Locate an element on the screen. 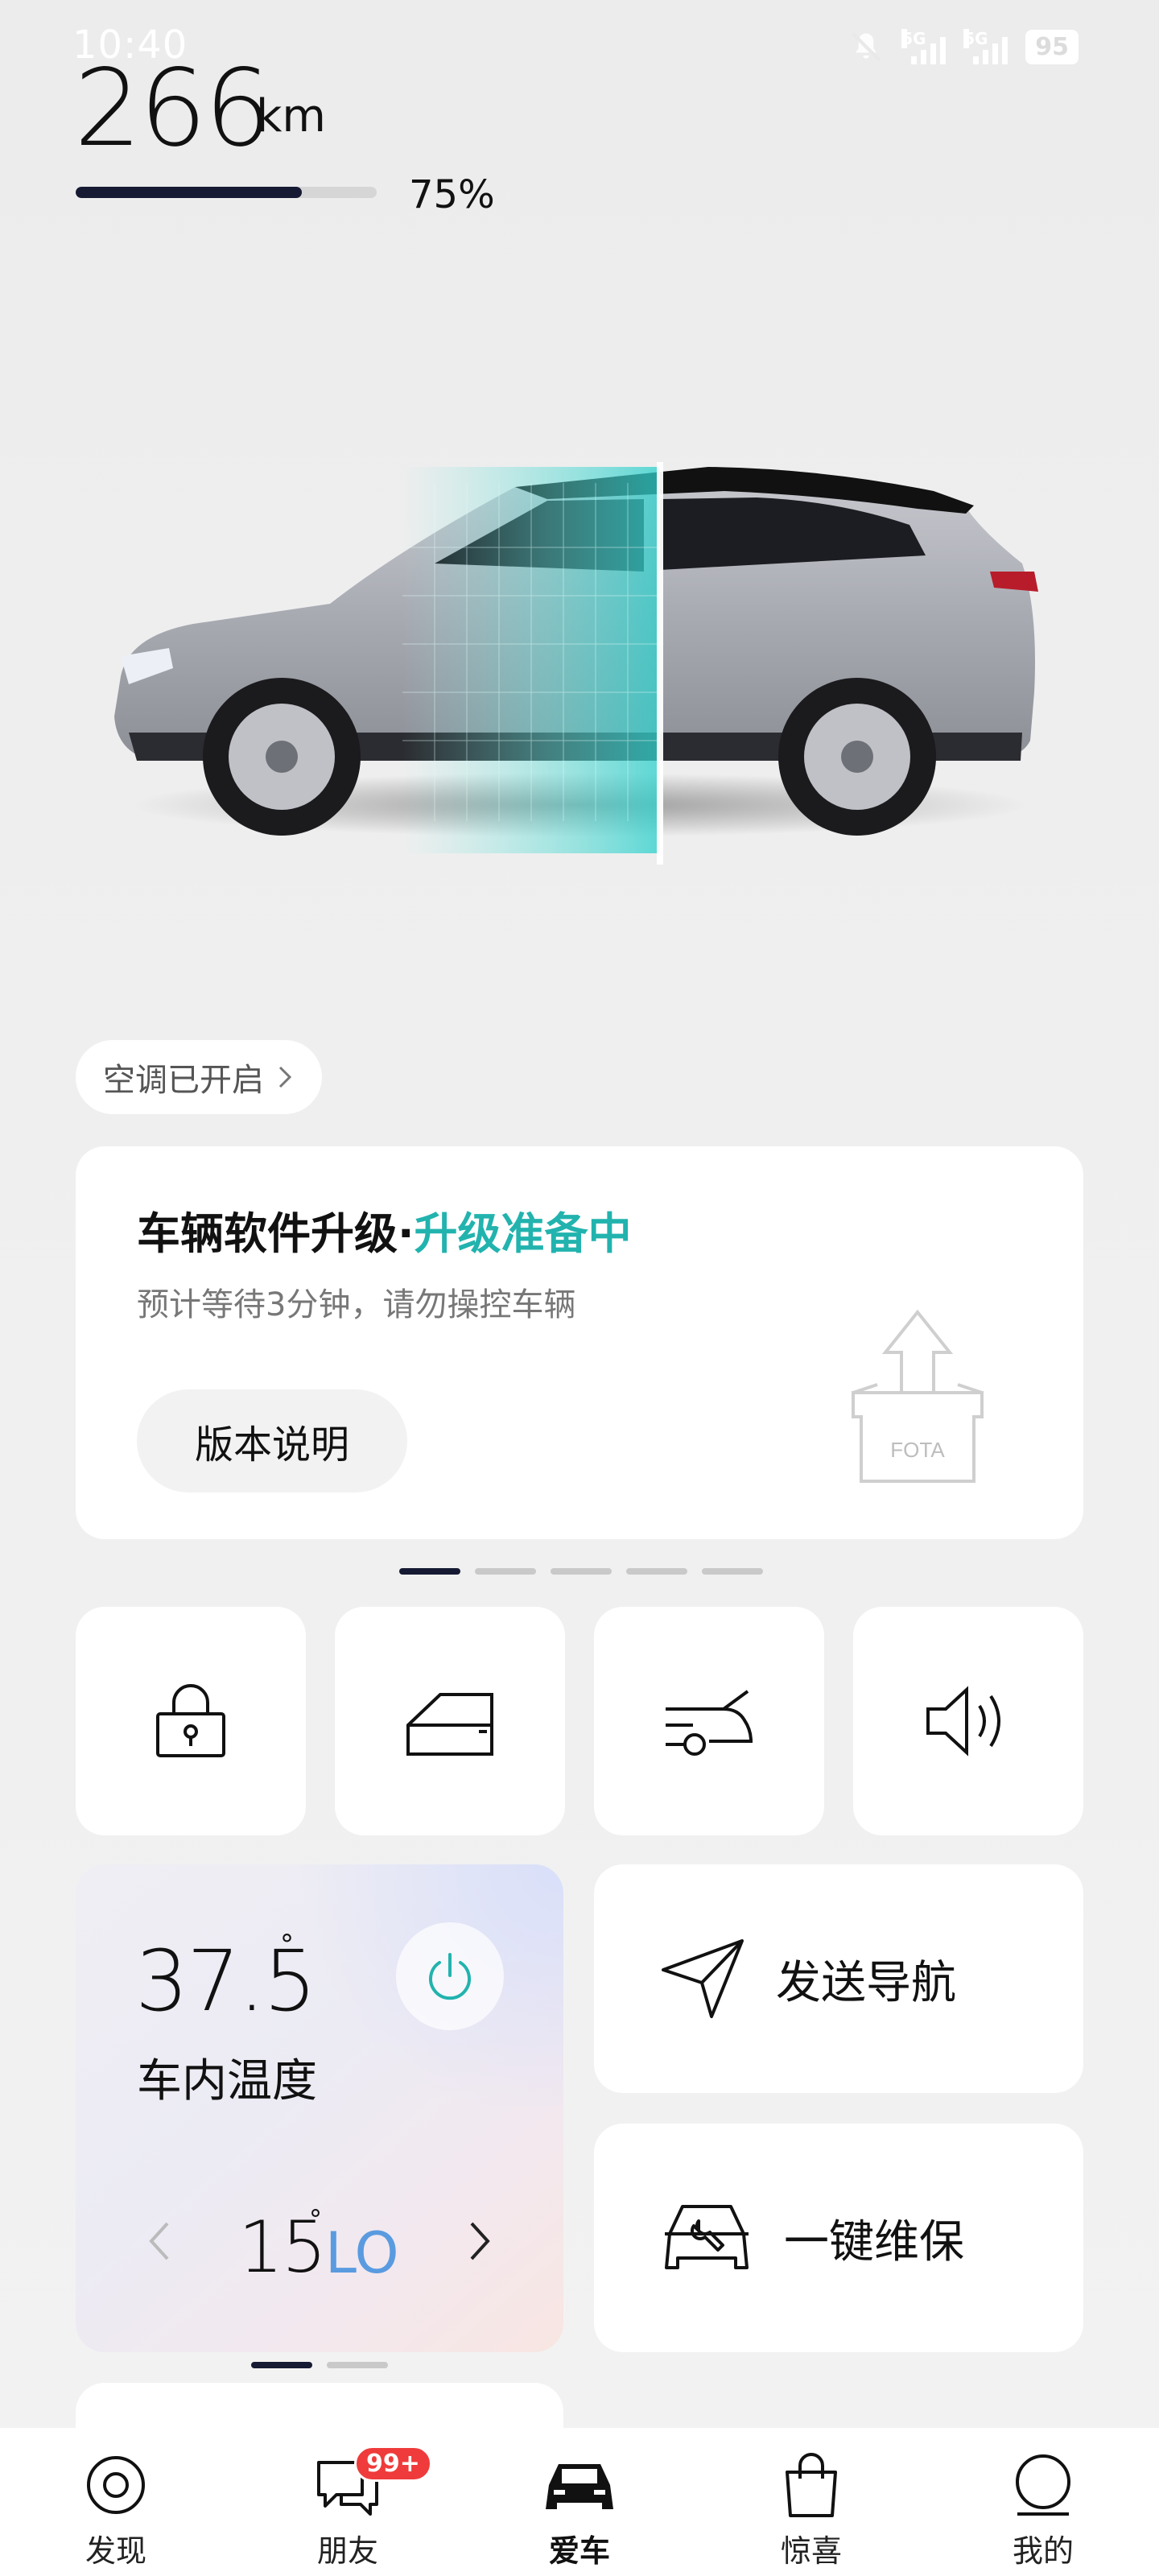  version-notes-button: 版本说明 is located at coordinates (272, 1440).